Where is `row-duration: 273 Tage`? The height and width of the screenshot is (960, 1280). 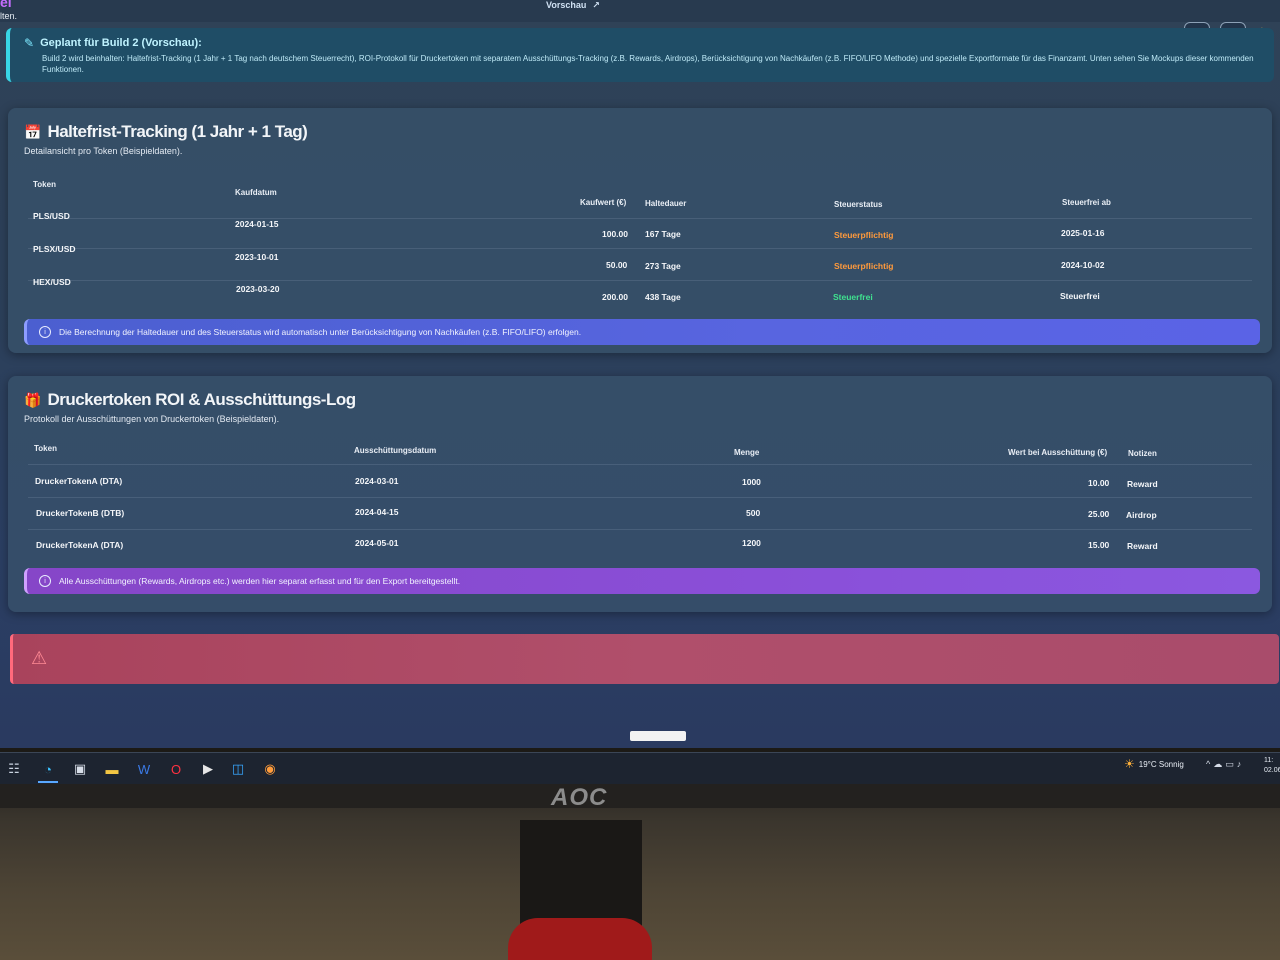 row-duration: 273 Tage is located at coordinates (663, 266).